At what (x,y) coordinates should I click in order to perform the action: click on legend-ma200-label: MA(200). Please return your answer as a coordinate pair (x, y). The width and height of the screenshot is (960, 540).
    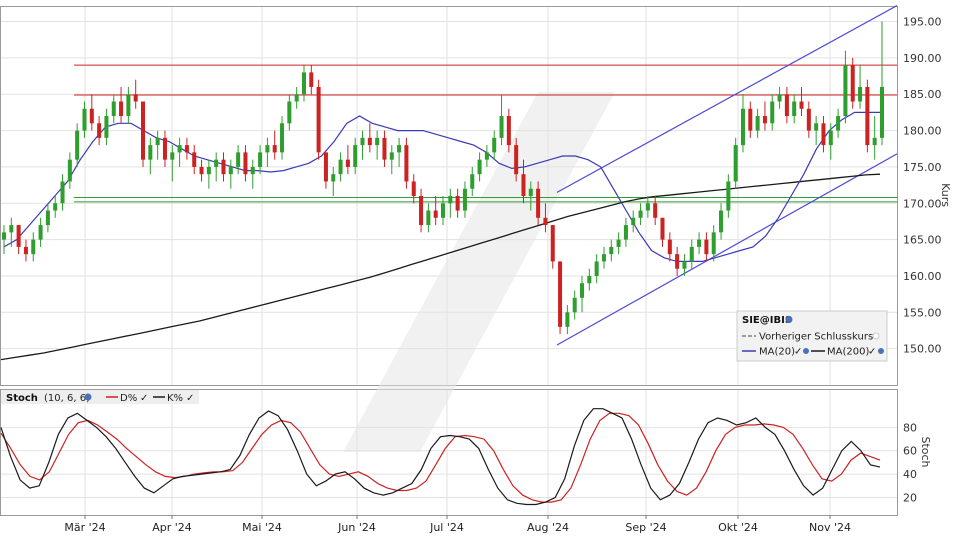
    Looking at the image, I should click on (848, 352).